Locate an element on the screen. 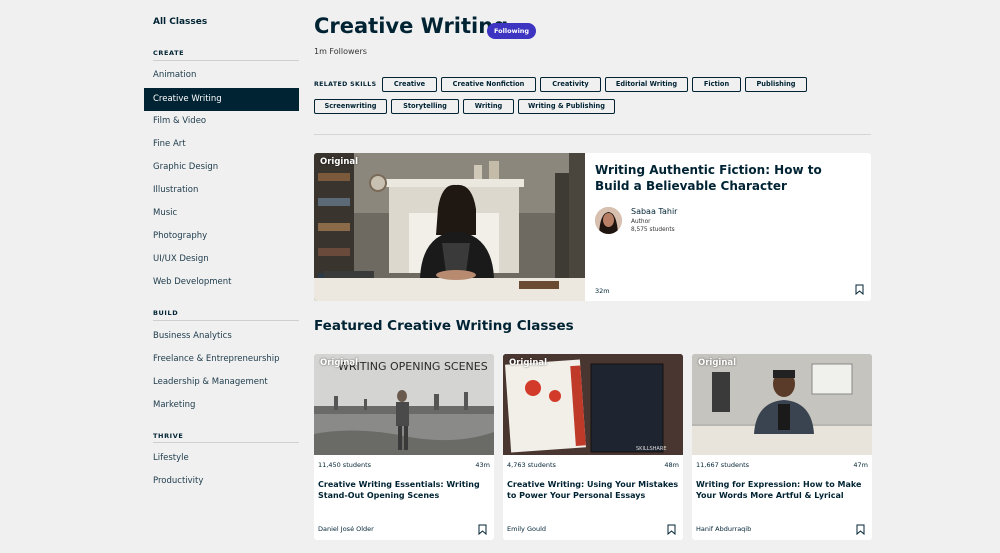  class-thumbnail: SKILLSHARE Original is located at coordinates (593, 404).